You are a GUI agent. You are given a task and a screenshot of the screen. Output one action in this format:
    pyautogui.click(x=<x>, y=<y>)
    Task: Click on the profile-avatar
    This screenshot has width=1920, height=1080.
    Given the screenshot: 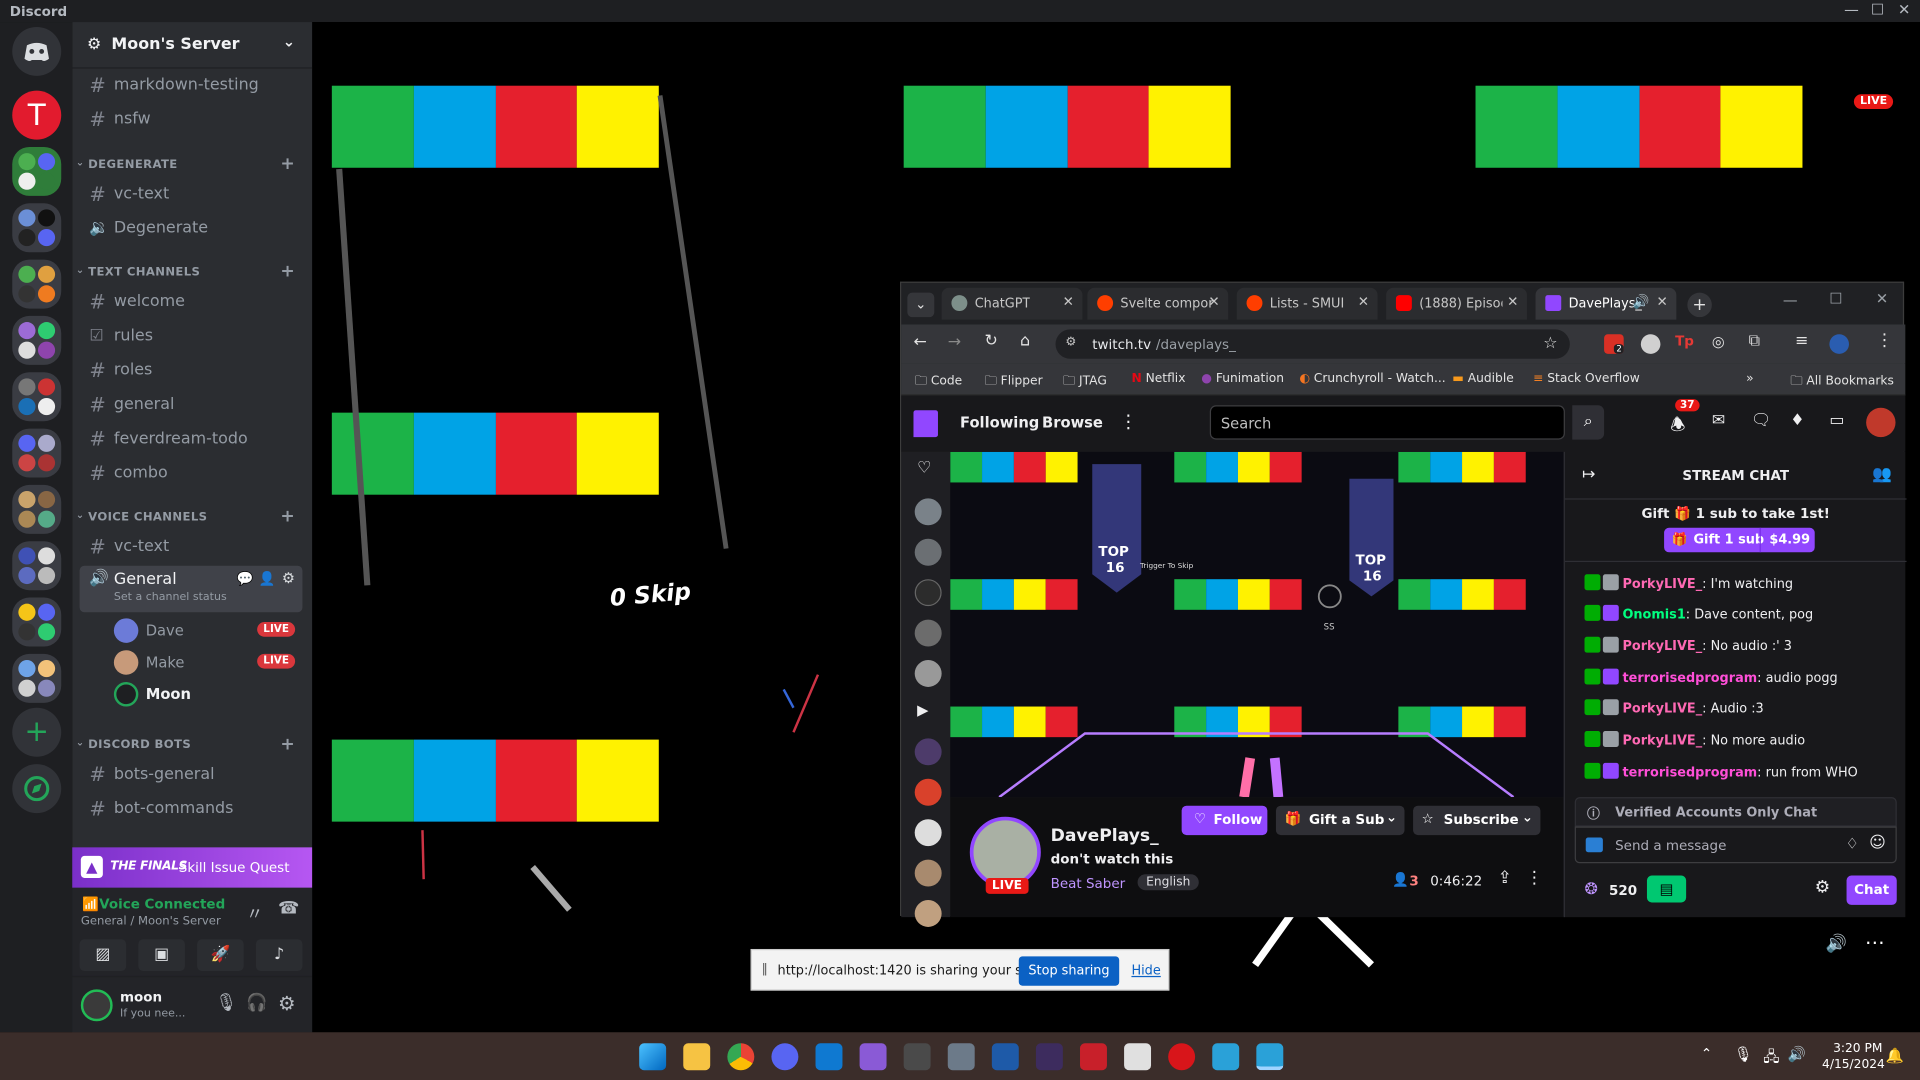 What is the action you would take?
    pyautogui.click(x=1839, y=344)
    